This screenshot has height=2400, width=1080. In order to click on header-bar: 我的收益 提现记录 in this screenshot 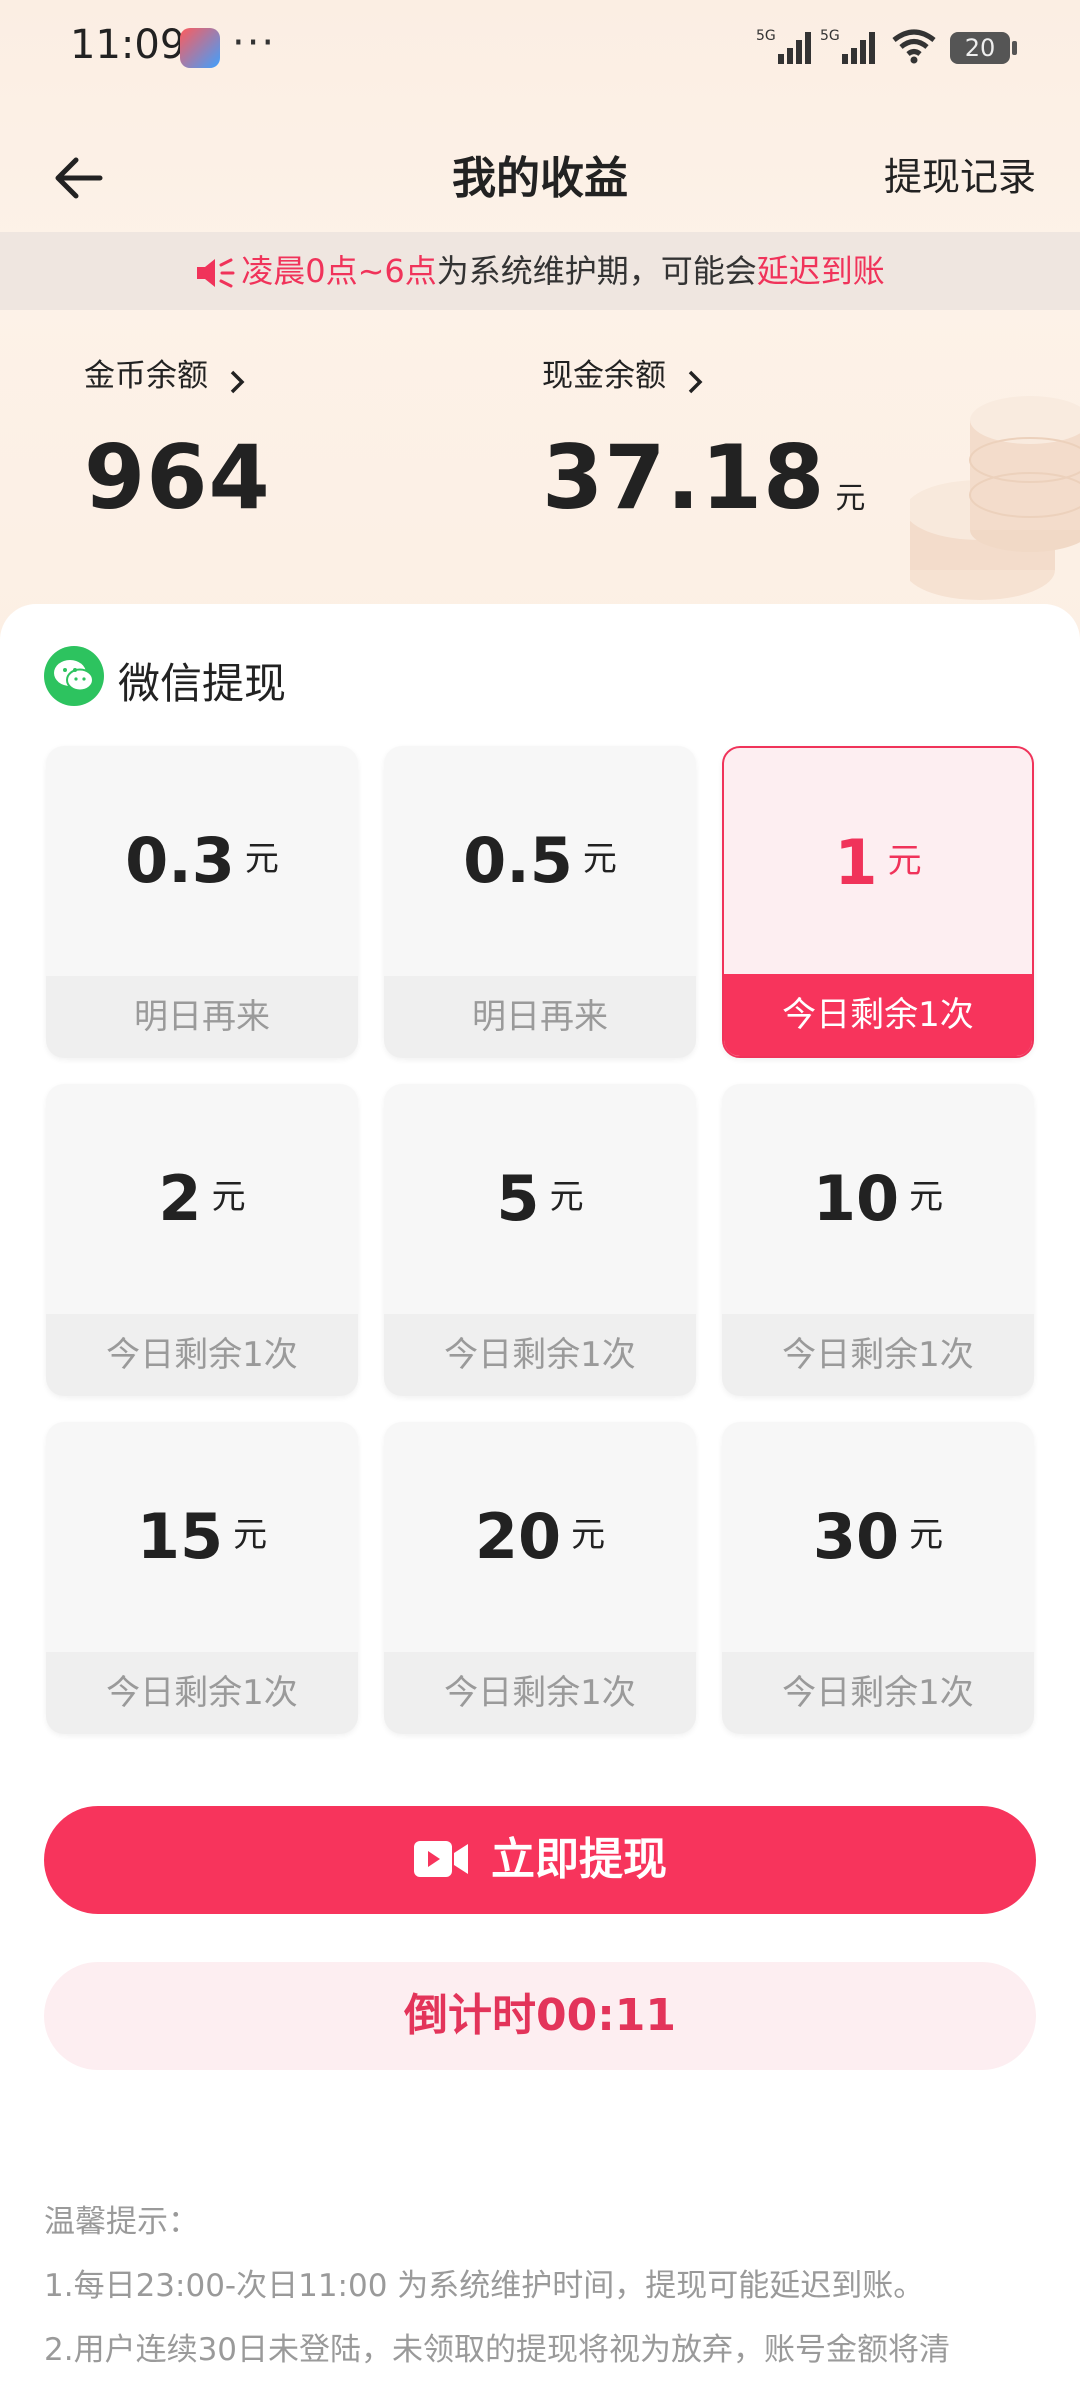, I will do `click(540, 175)`.